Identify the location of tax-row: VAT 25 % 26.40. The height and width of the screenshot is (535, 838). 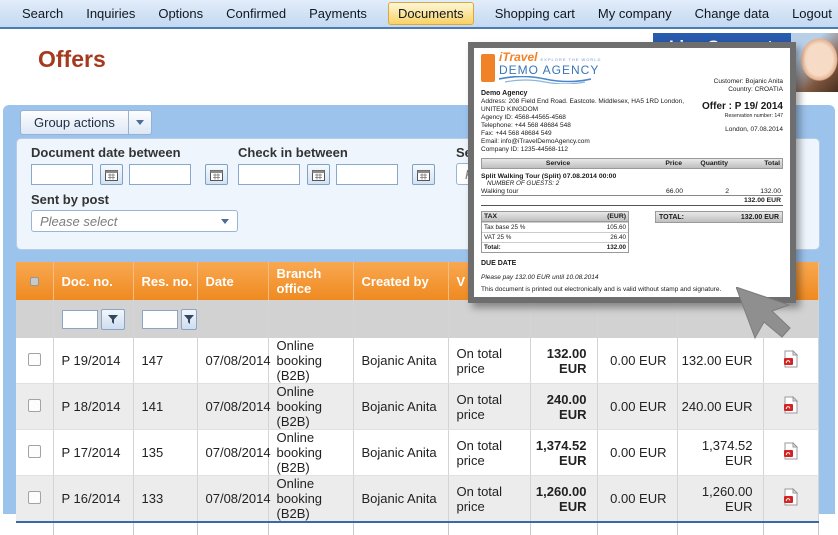
(555, 236).